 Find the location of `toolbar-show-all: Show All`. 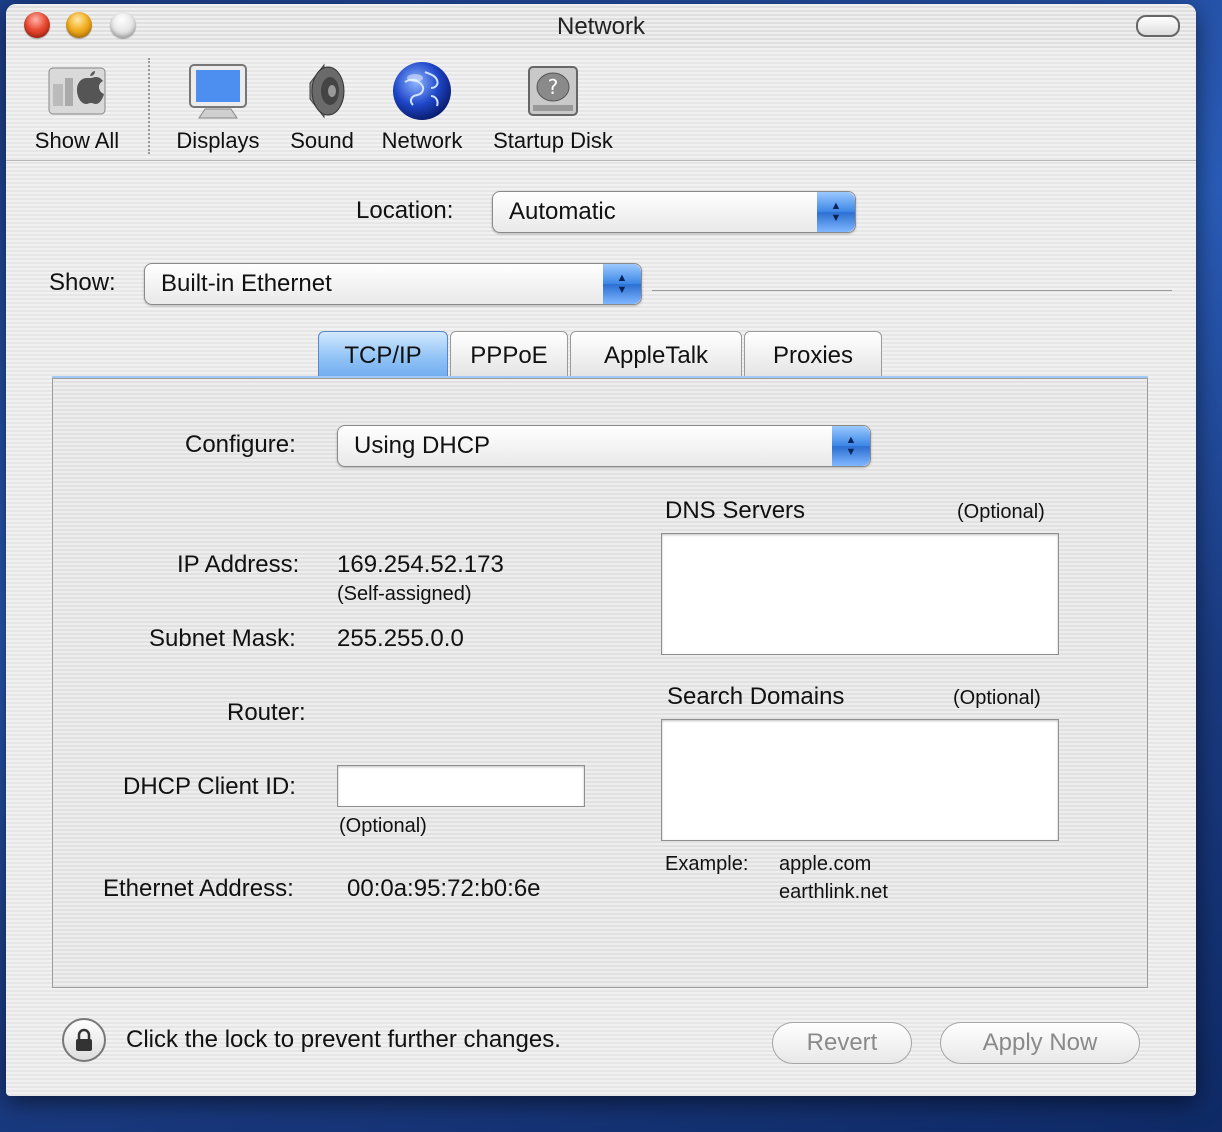

toolbar-show-all: Show All is located at coordinates (77, 107).